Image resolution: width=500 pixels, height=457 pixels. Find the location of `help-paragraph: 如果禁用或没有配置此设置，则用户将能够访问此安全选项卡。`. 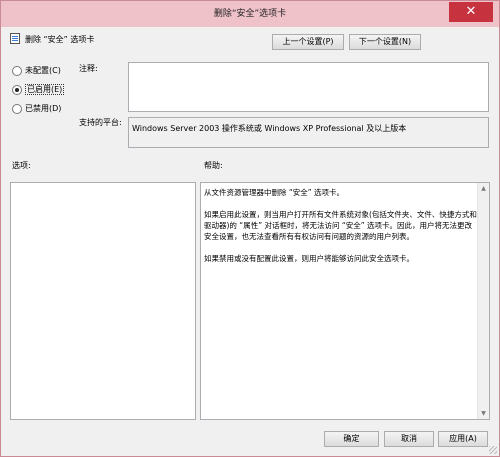

help-paragraph: 如果禁用或没有配置此设置，则用户将能够访问此安全选项卡。 is located at coordinates (309, 258).